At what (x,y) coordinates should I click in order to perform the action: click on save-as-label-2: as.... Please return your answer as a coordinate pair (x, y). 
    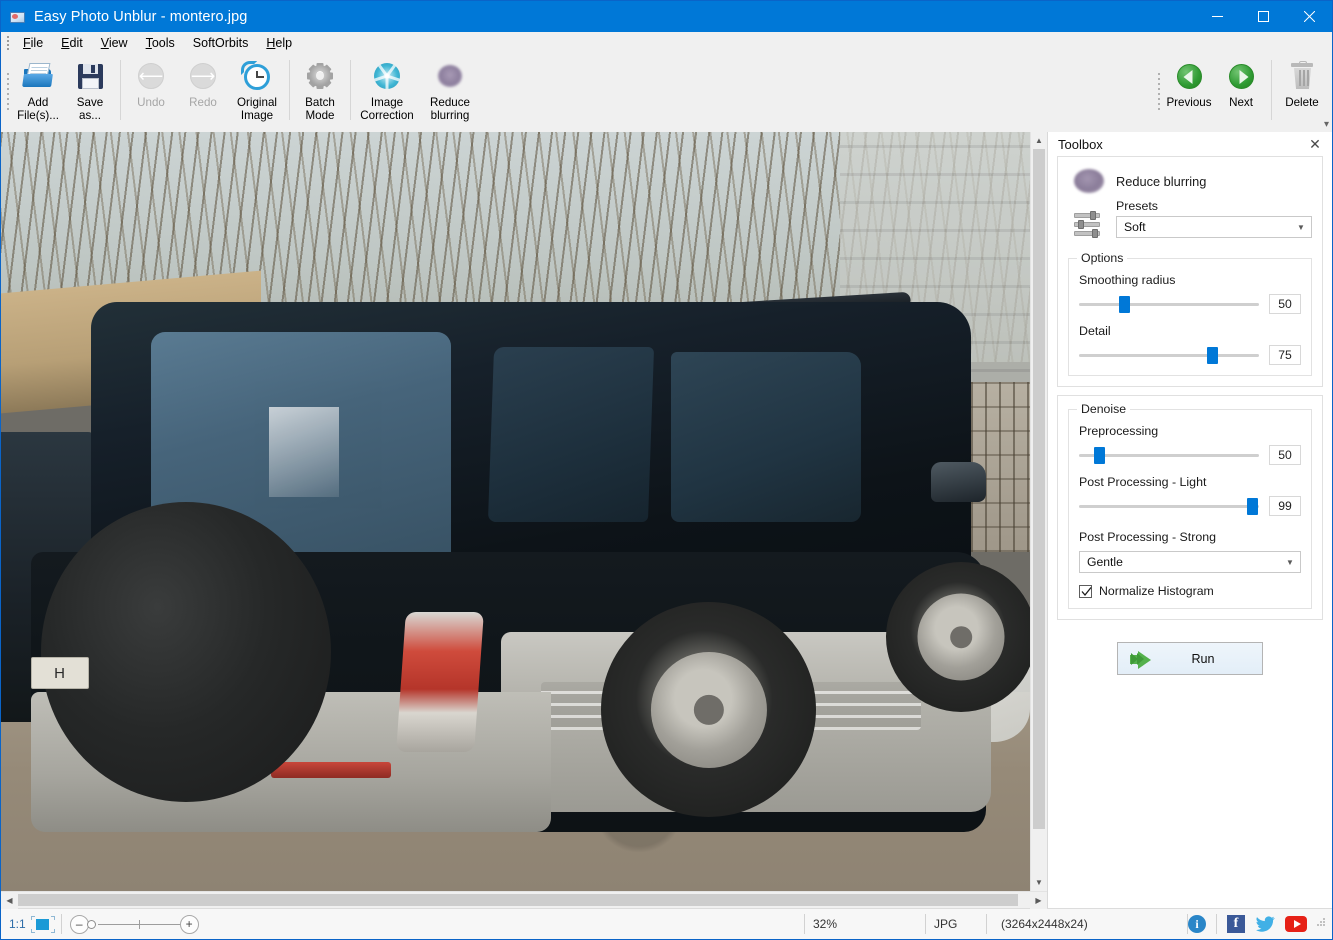
    Looking at the image, I should click on (90, 115).